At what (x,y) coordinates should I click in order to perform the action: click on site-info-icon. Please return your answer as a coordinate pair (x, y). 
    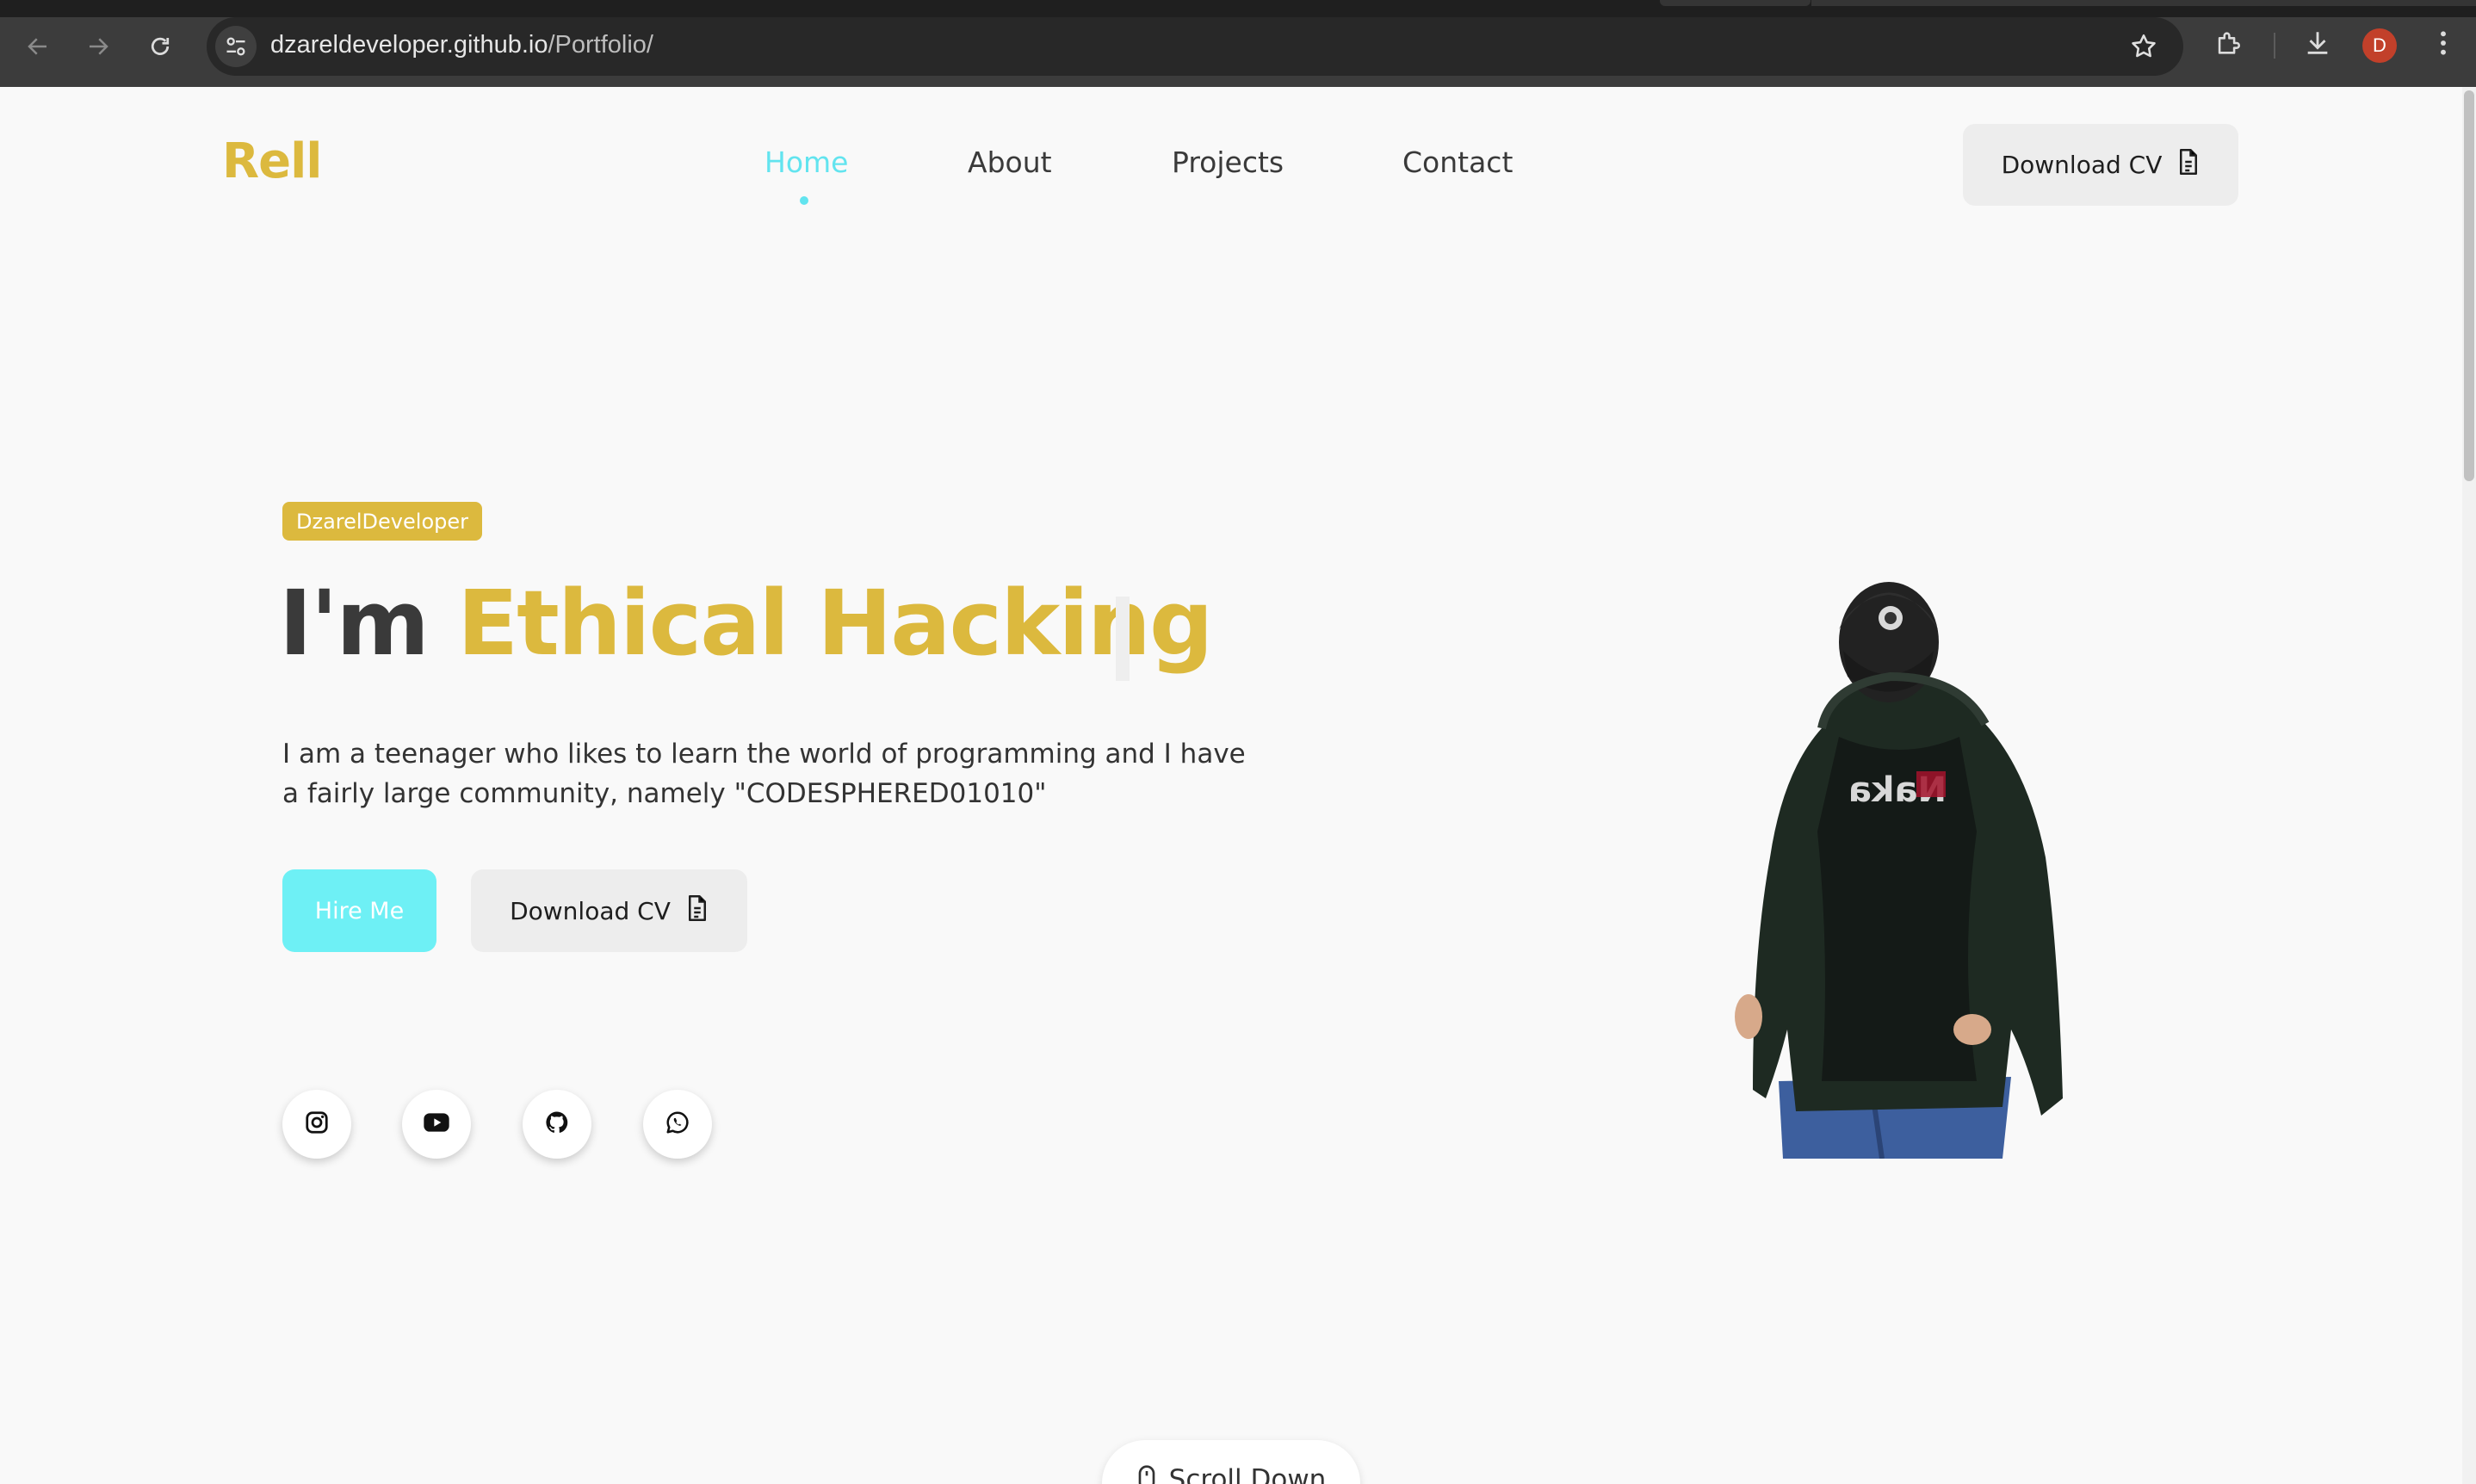
    Looking at the image, I should click on (236, 46).